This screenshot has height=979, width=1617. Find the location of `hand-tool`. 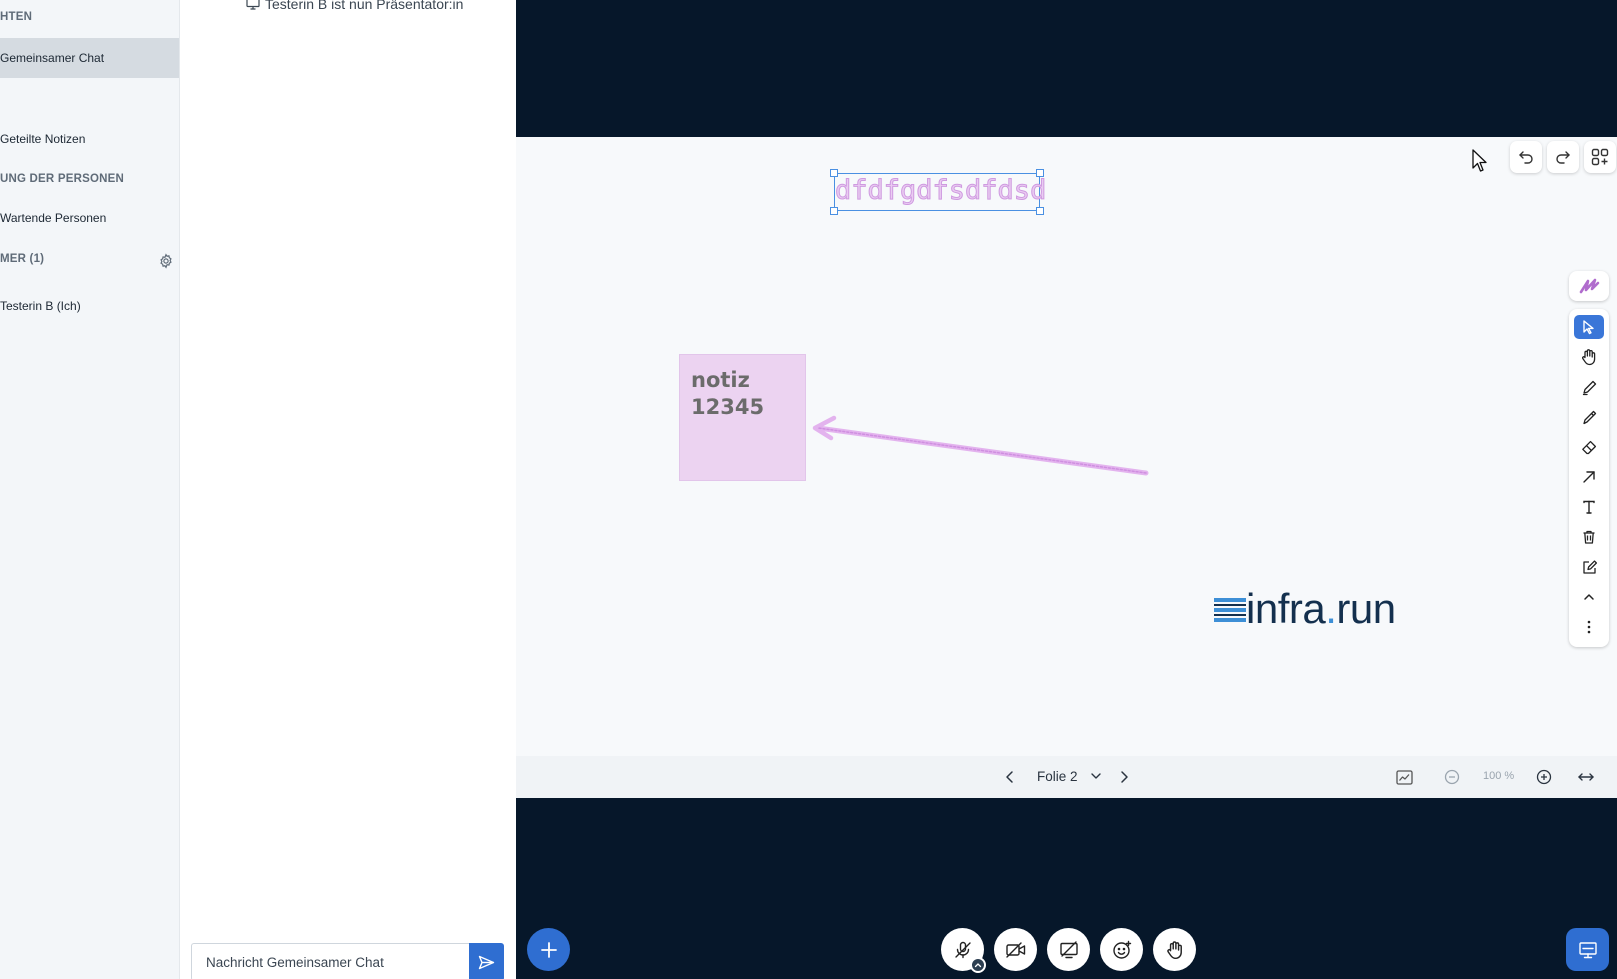

hand-tool is located at coordinates (1589, 357).